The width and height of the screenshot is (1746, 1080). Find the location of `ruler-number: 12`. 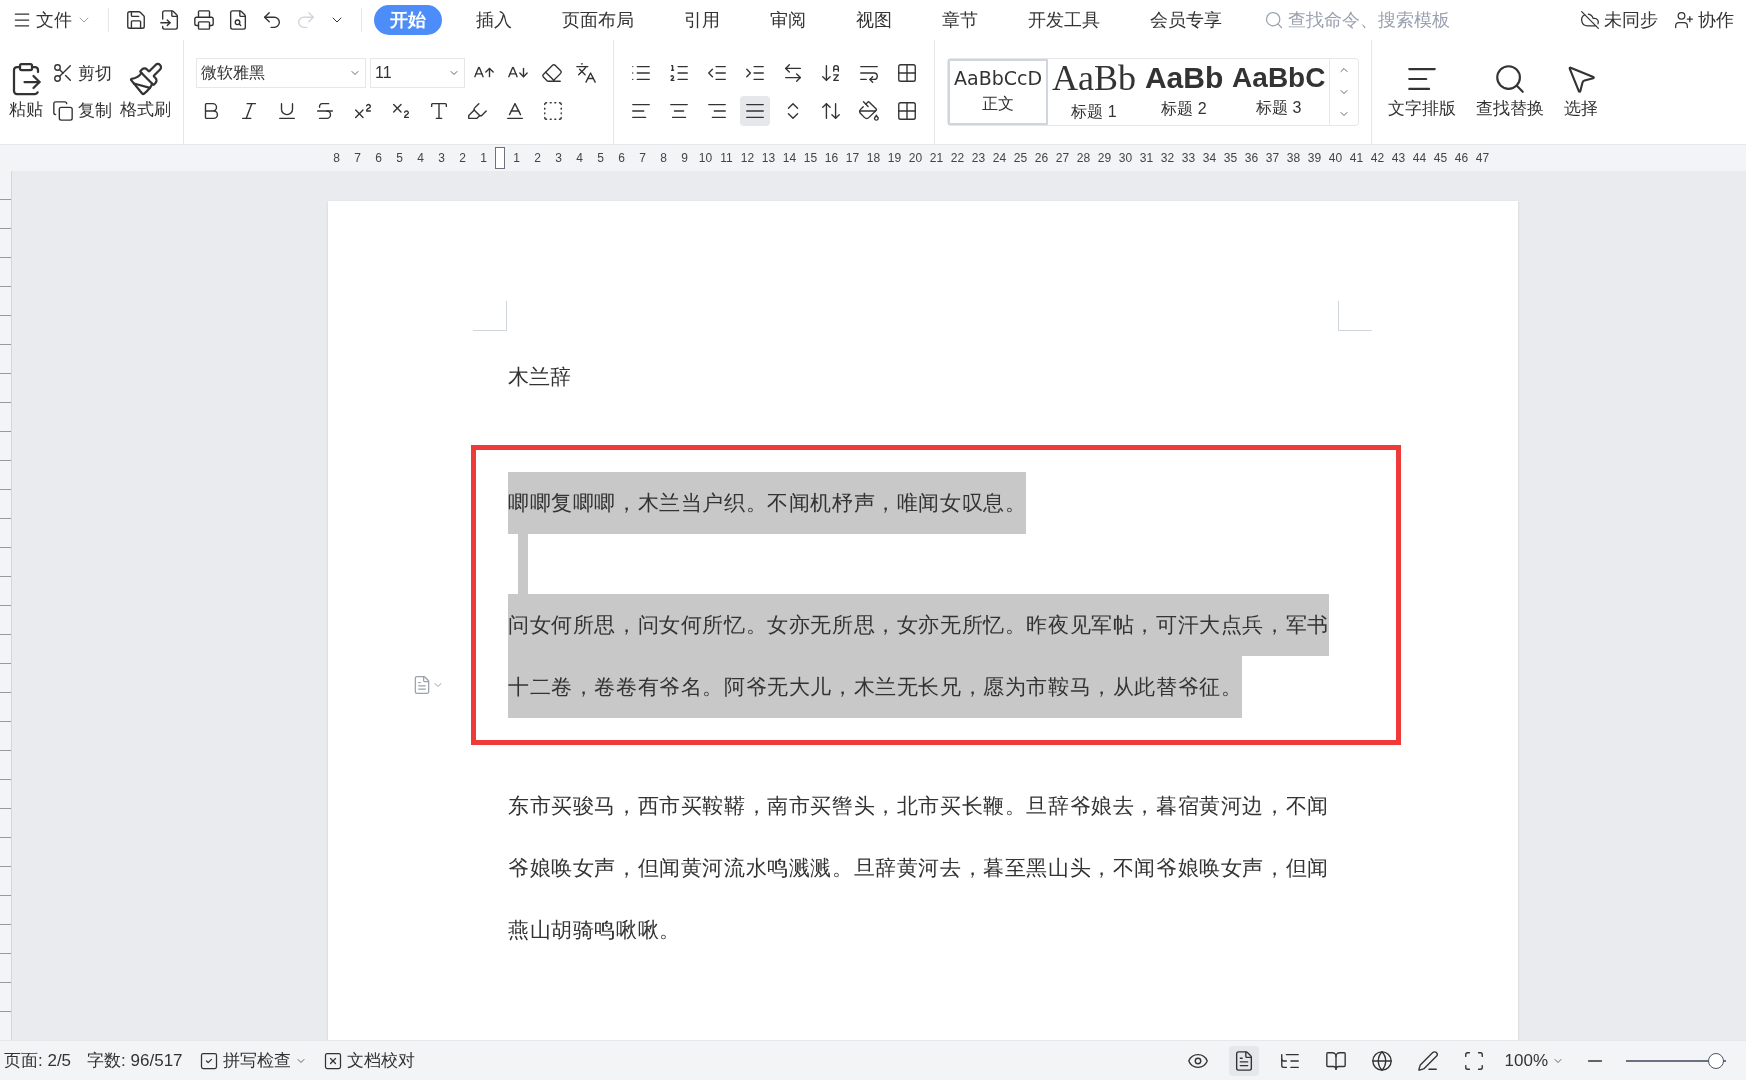

ruler-number: 12 is located at coordinates (747, 158).